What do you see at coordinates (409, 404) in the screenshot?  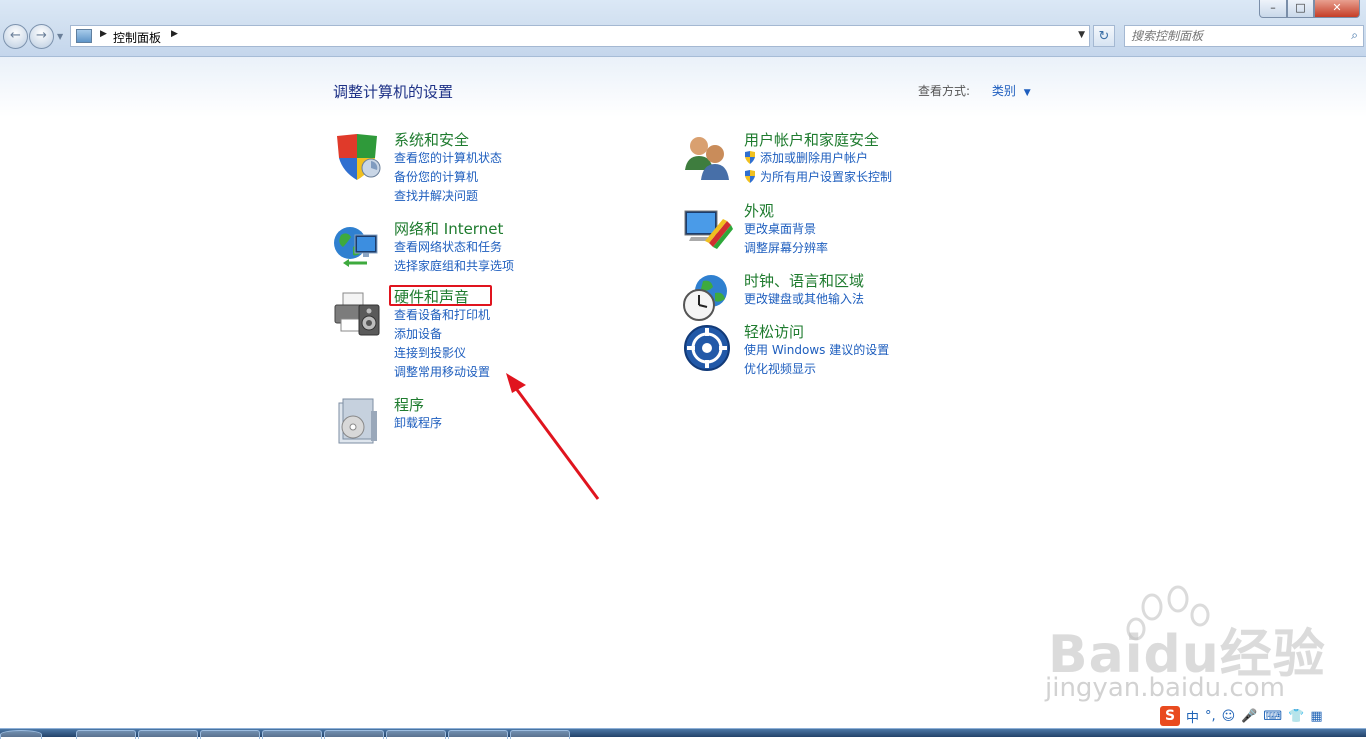 I see `category-title: 程序` at bounding box center [409, 404].